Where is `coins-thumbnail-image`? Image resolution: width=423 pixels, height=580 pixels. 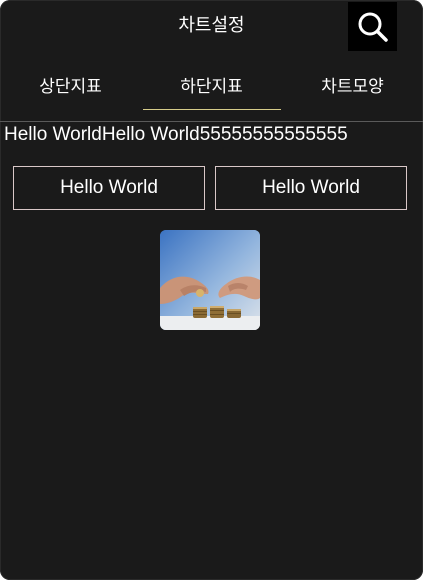
coins-thumbnail-image is located at coordinates (210, 280).